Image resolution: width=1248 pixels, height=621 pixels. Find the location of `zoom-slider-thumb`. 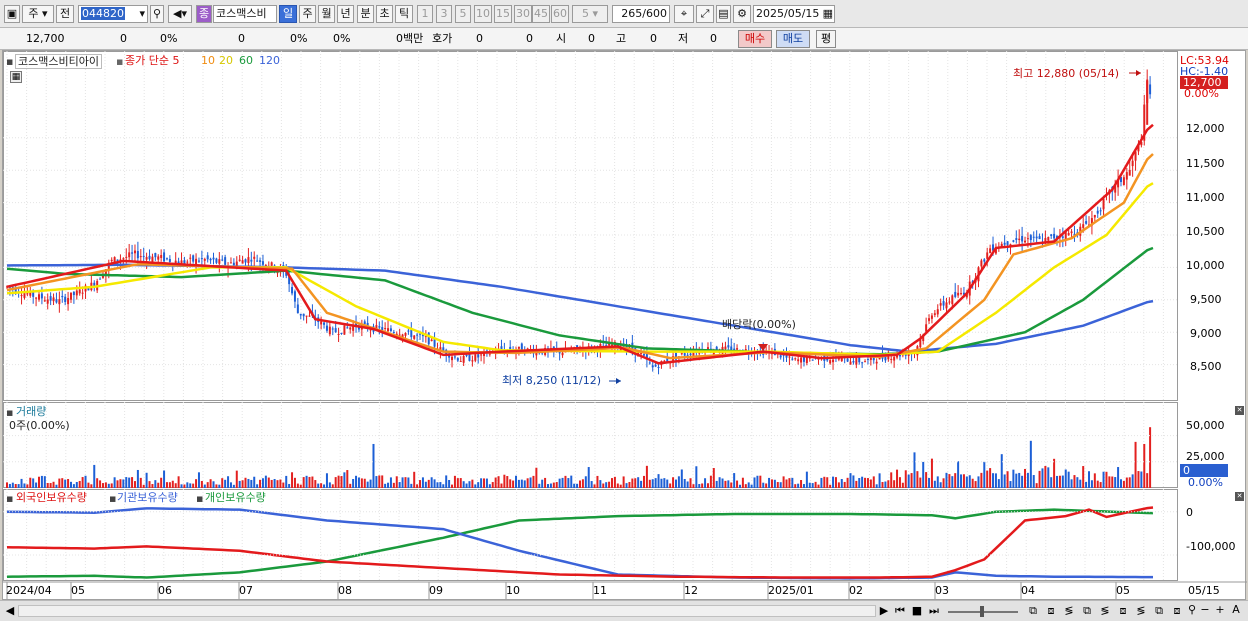

zoom-slider-thumb is located at coordinates (982, 611).